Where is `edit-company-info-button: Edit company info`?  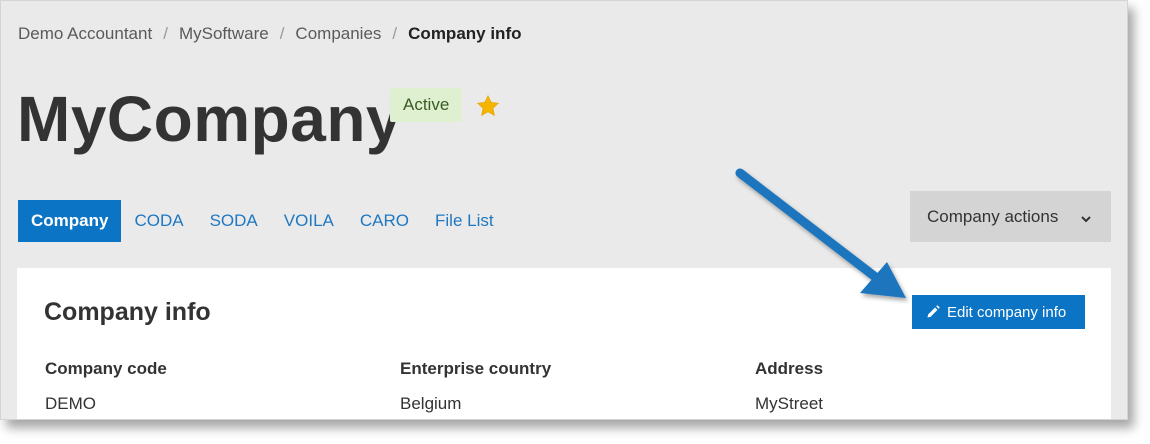 edit-company-info-button: Edit company info is located at coordinates (998, 312).